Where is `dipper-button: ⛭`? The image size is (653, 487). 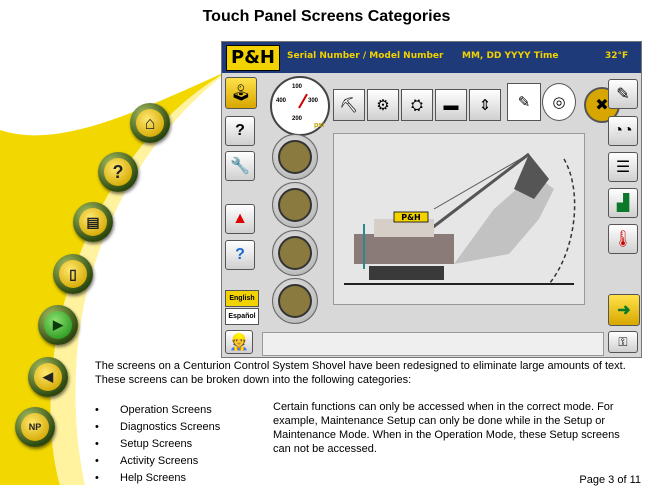 dipper-button: ⛭ is located at coordinates (417, 105).